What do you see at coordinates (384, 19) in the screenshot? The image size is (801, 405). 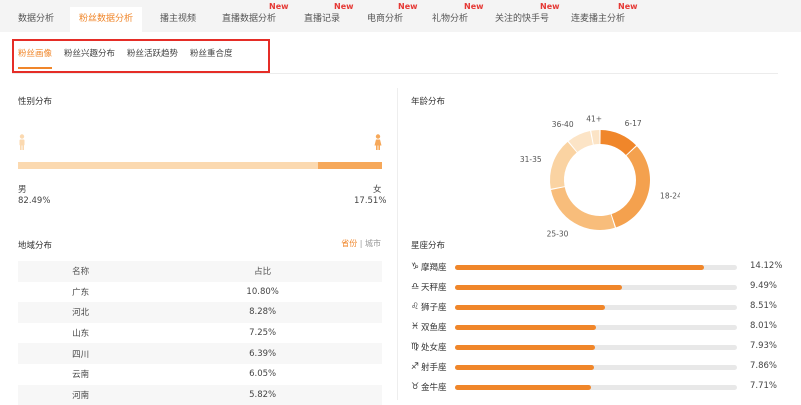 I see `tab-label: 电商分析` at bounding box center [384, 19].